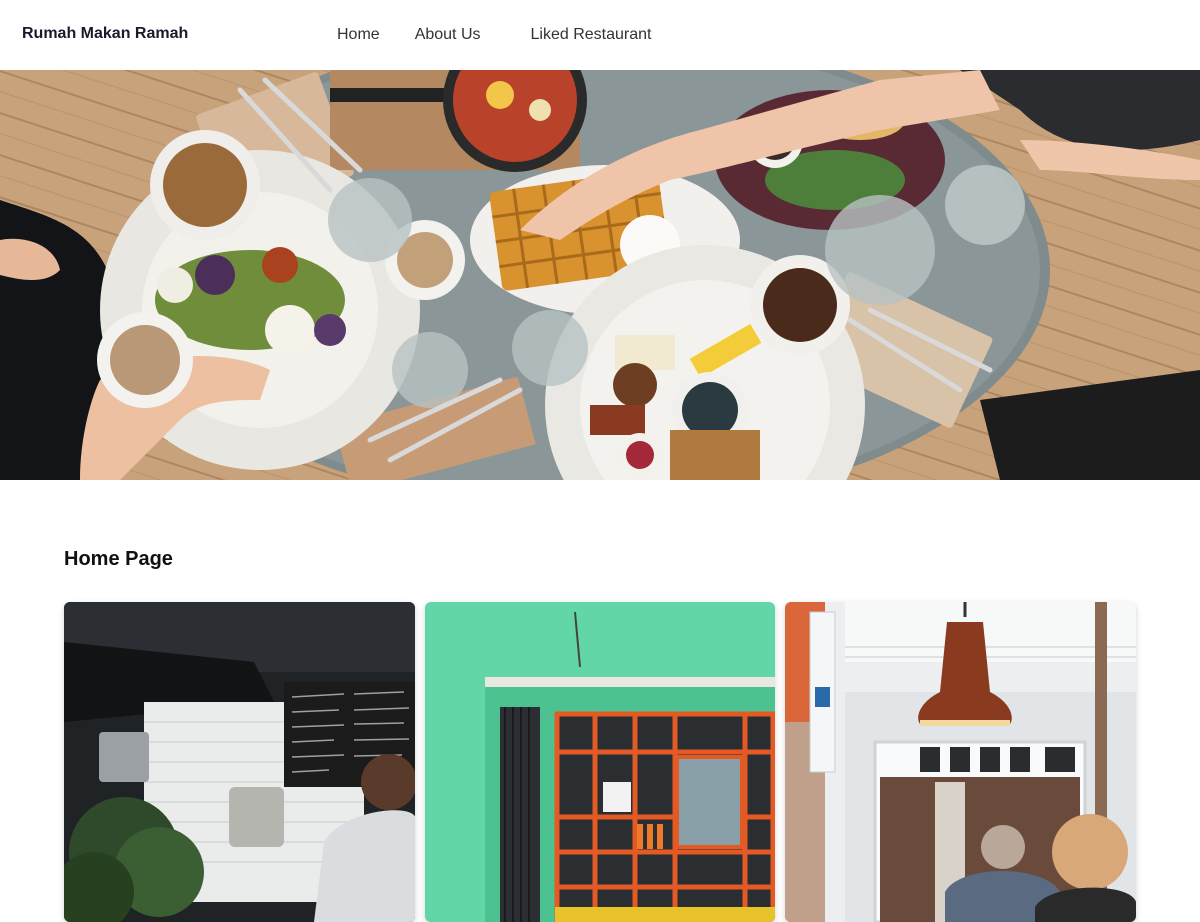 Image resolution: width=1200 pixels, height=922 pixels. I want to click on nav-links: Home About Us Liked Restaurant, so click(511, 35).